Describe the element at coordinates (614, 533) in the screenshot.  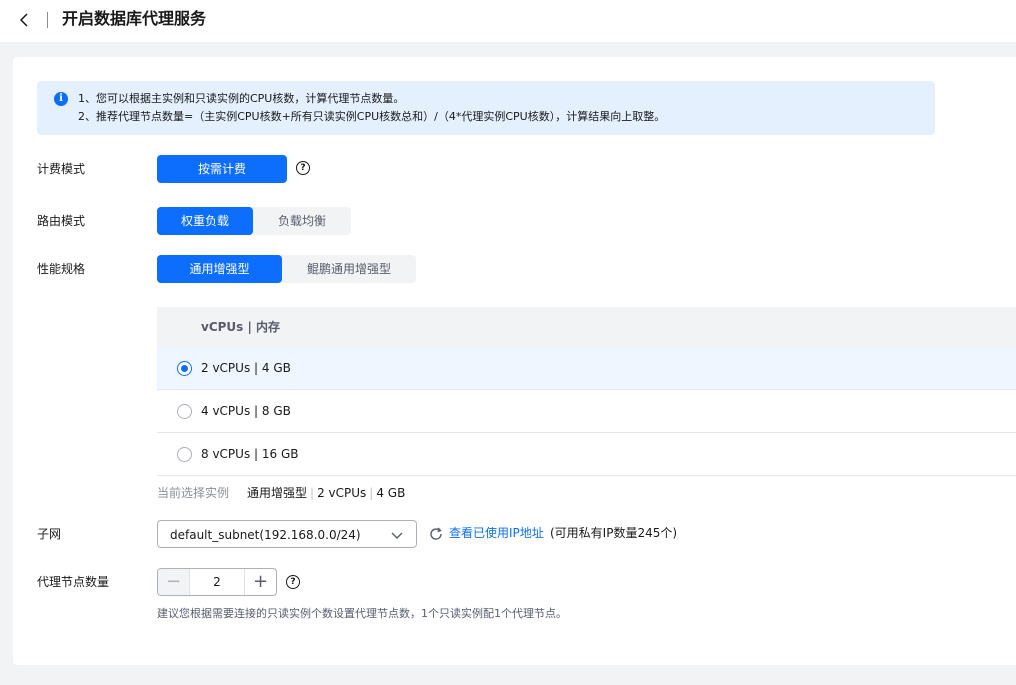
I see `available-ip-info: (可用私有IP数量245个)` at that location.